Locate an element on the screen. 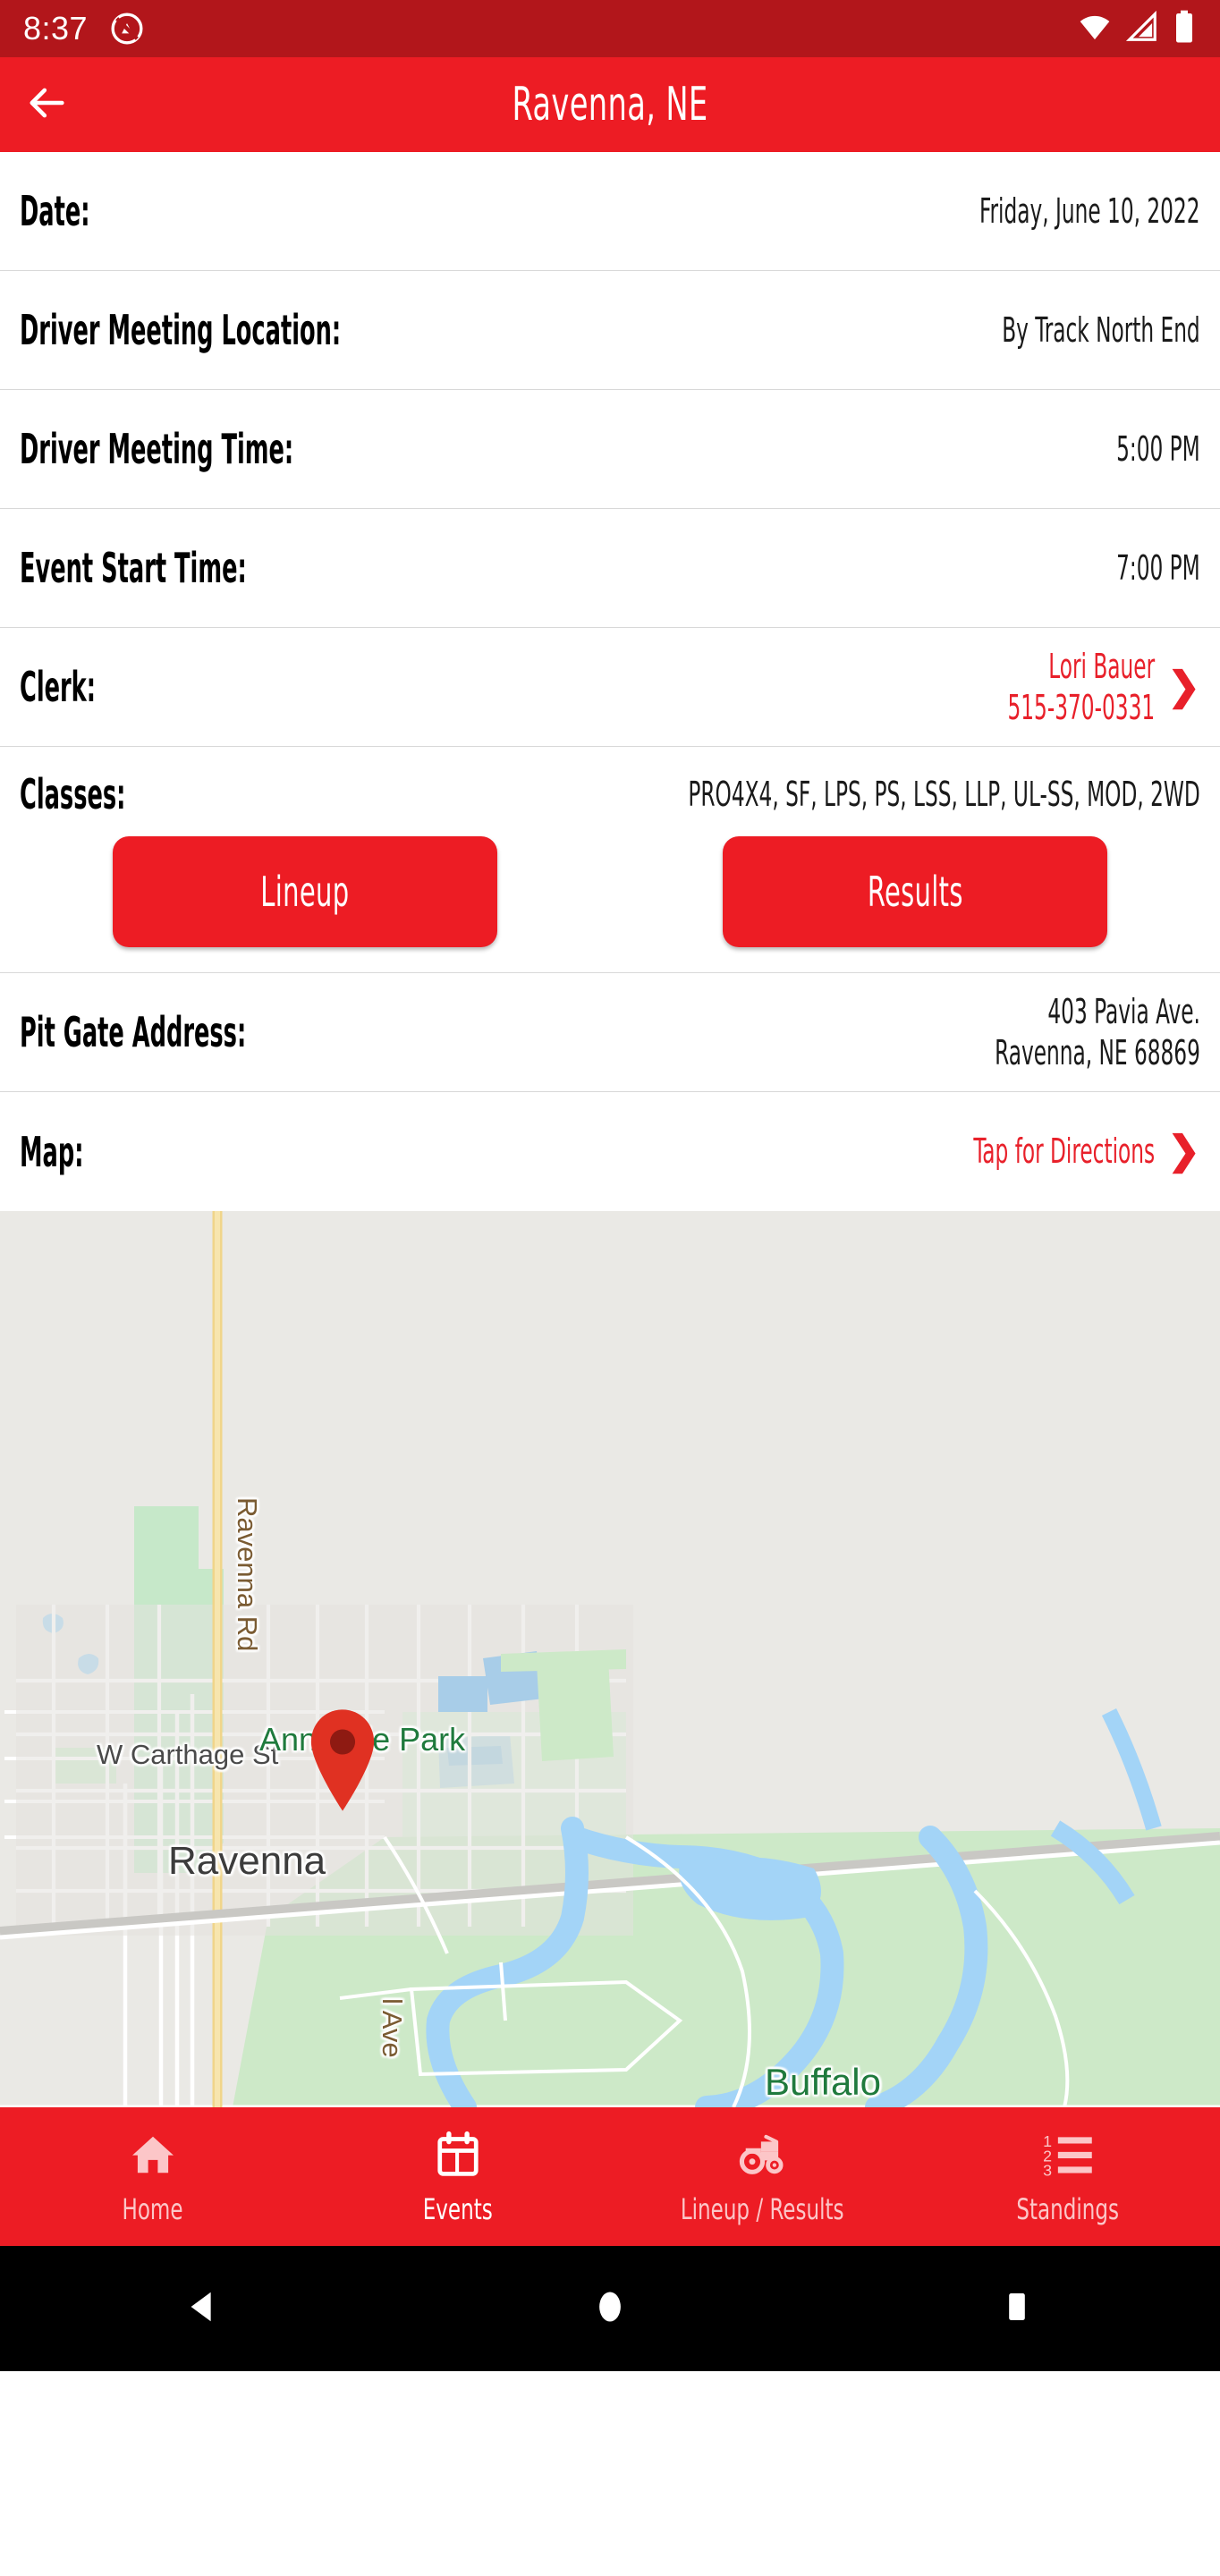  detail-label: Driver Meeting Location: is located at coordinates (181, 330).